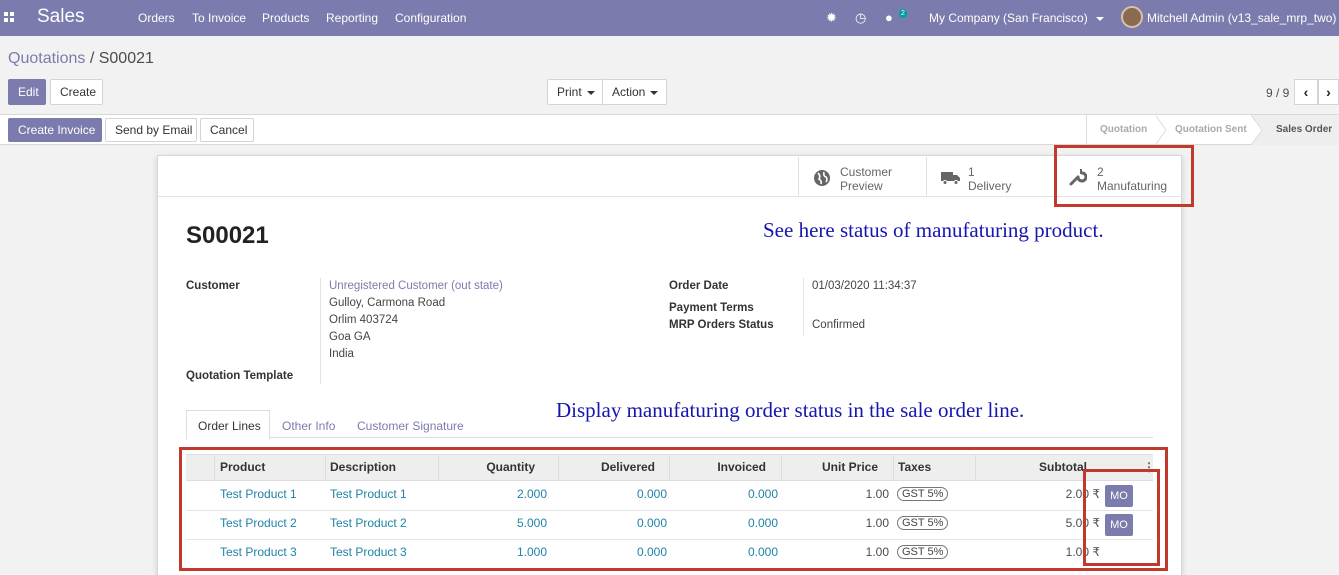  I want to click on company-switcher: My Company (San Francisco), so click(1017, 18).